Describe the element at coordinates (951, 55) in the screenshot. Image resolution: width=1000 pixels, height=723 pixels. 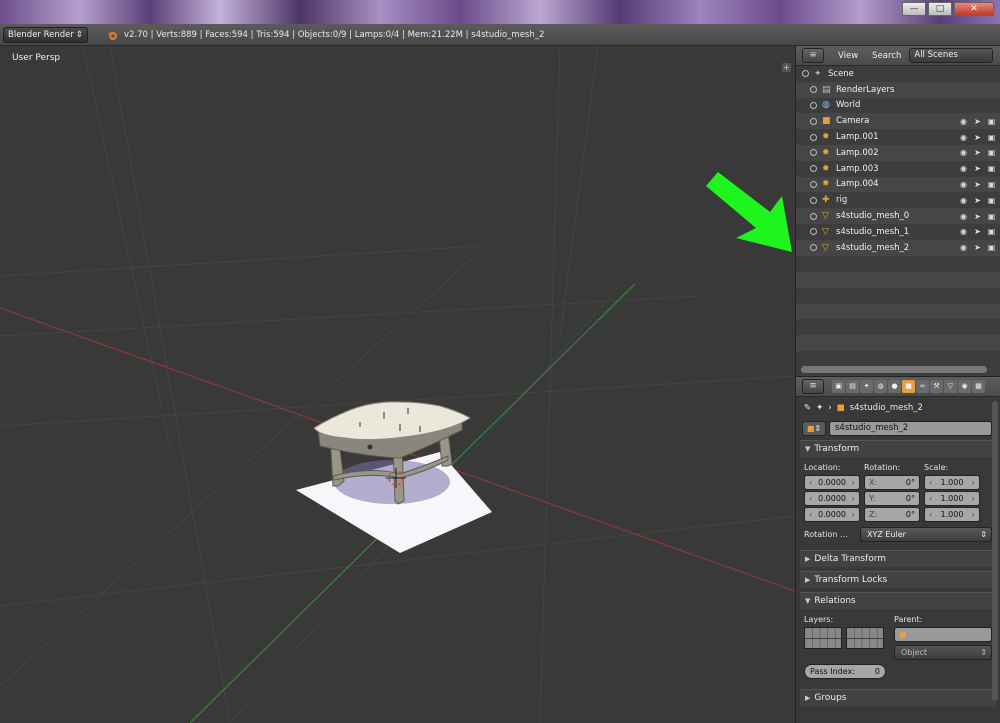
I see `display-mode-select: All Scenes` at that location.